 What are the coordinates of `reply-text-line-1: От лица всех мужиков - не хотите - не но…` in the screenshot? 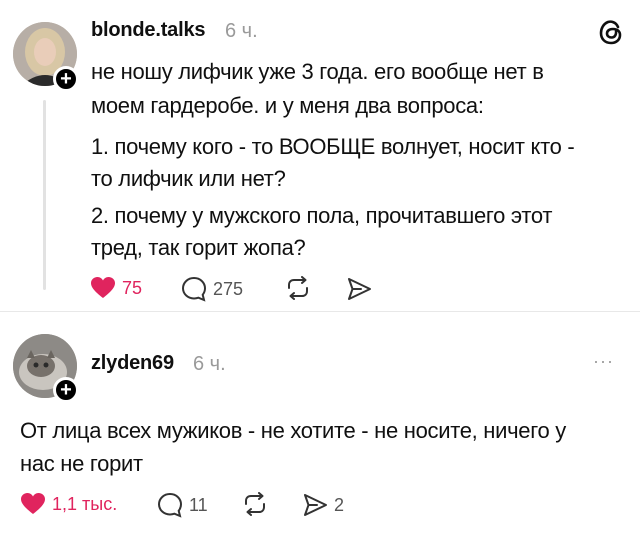 It's located at (293, 430).